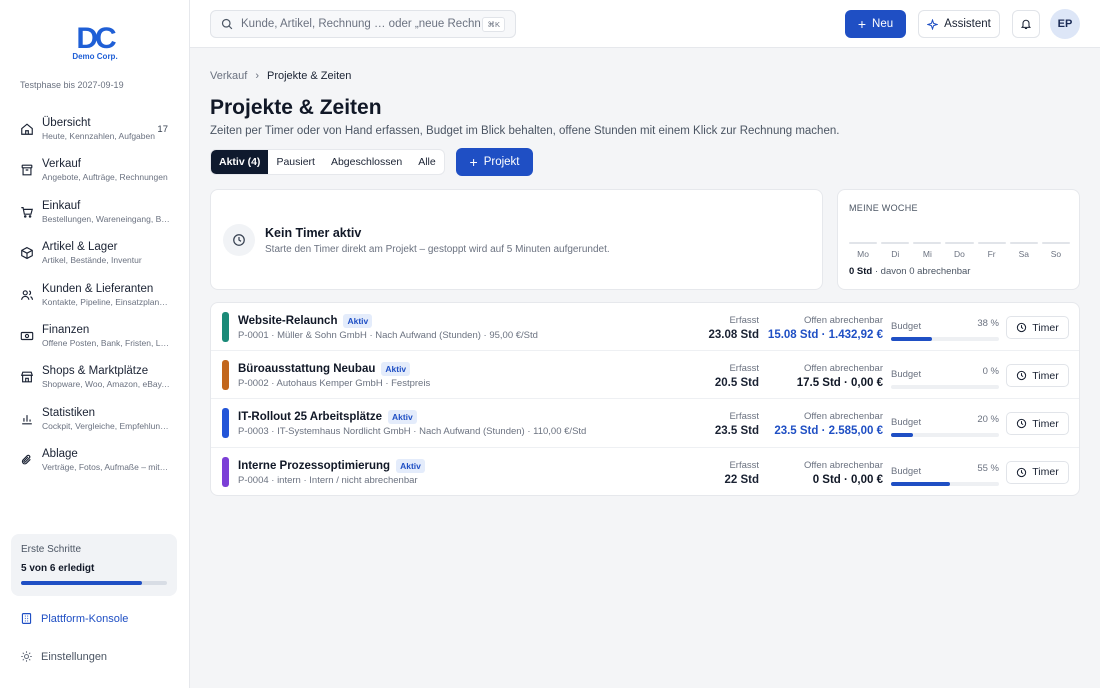 The height and width of the screenshot is (688, 1100). What do you see at coordinates (227, 24) in the screenshot?
I see `search-icon` at bounding box center [227, 24].